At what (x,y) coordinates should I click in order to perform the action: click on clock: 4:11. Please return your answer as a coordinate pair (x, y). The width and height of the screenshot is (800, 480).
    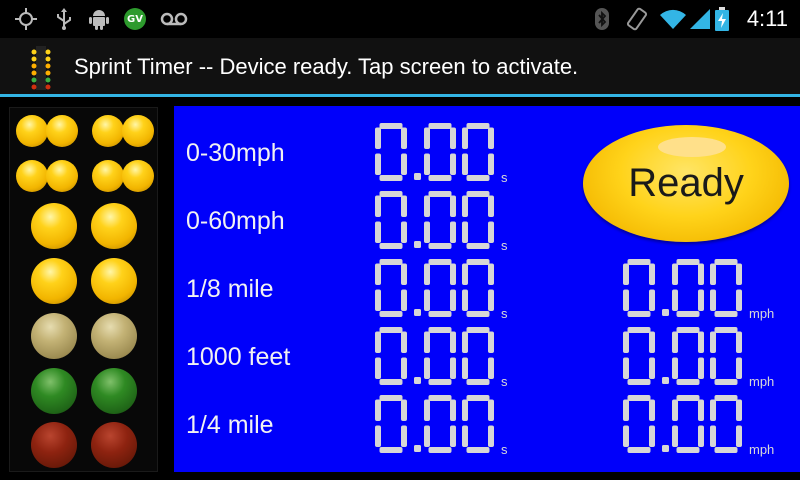
    Looking at the image, I should click on (767, 18).